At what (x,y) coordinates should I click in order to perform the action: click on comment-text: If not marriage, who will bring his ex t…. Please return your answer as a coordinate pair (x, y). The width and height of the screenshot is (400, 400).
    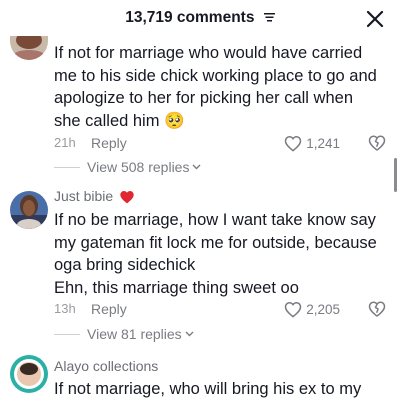
    Looking at the image, I should click on (219, 389).